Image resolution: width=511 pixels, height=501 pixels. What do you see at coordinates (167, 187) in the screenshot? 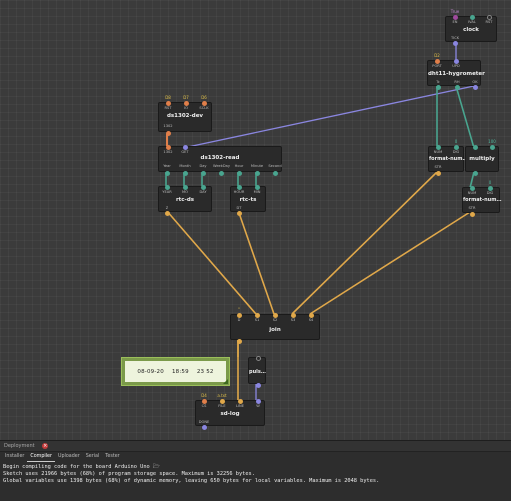
I see `rtc-ds-year-pin` at bounding box center [167, 187].